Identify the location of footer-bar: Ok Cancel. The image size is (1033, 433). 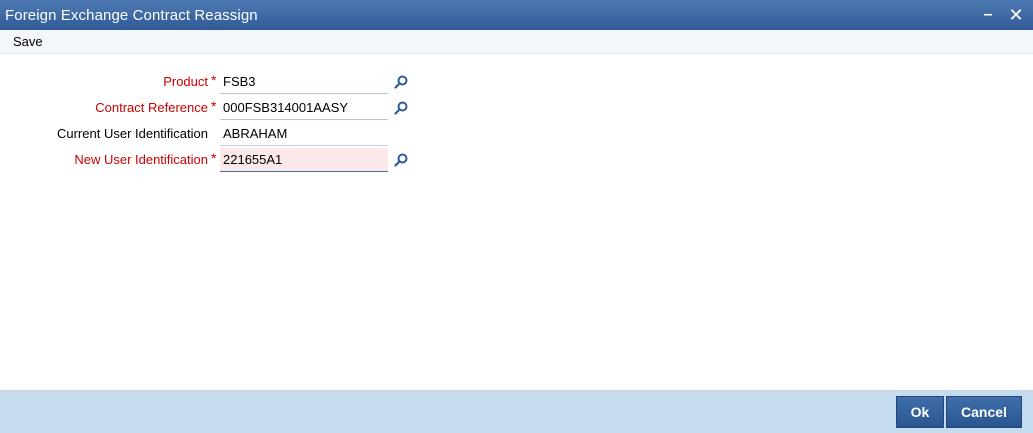
(516, 411).